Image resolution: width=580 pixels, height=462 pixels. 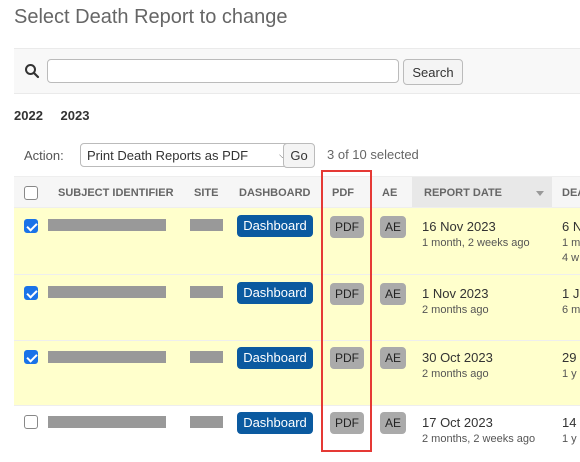 I want to click on column-header-dashboard: Dashboard, so click(x=275, y=193).